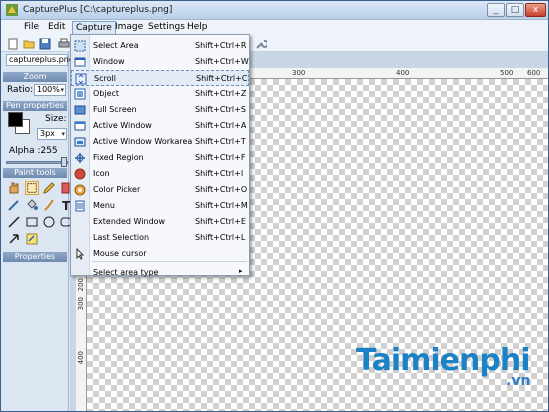  Describe the element at coordinates (35, 257) in the screenshot. I see `properties-header: Properties` at that location.